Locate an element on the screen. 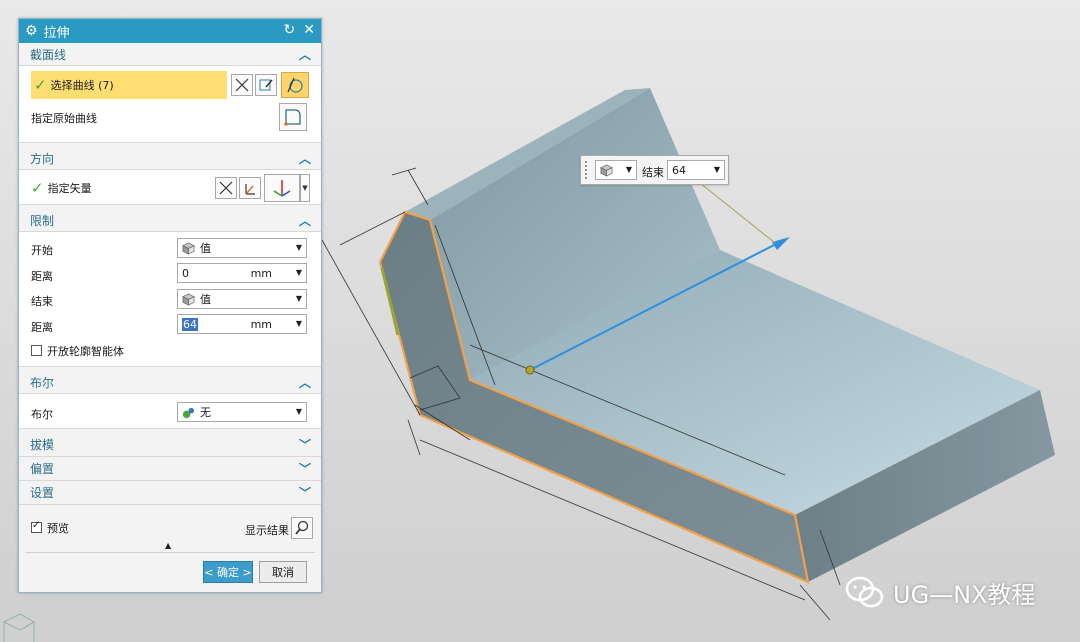  section-header-offset: 偏置 ﹀ is located at coordinates (170, 469).